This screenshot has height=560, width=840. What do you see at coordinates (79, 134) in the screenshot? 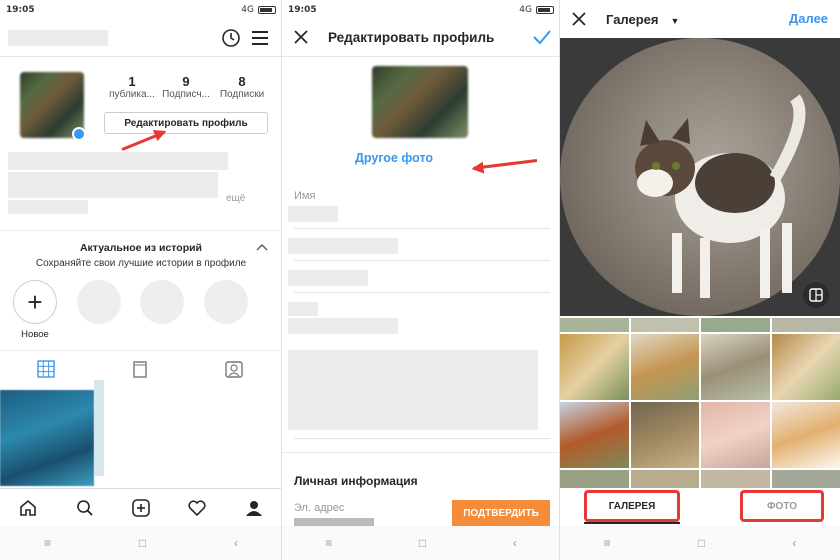
I see `add-story-badge` at bounding box center [79, 134].